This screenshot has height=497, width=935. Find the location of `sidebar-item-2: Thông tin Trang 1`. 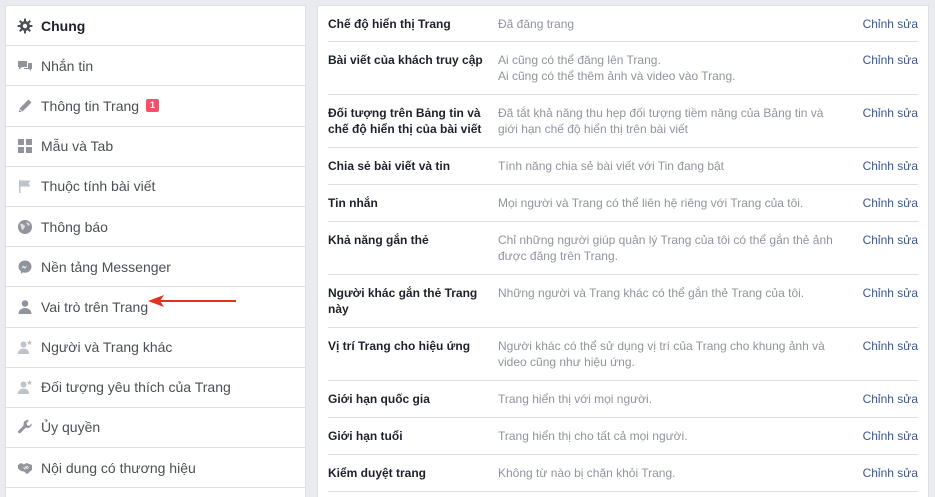

sidebar-item-2: Thông tin Trang 1 is located at coordinates (155, 106).